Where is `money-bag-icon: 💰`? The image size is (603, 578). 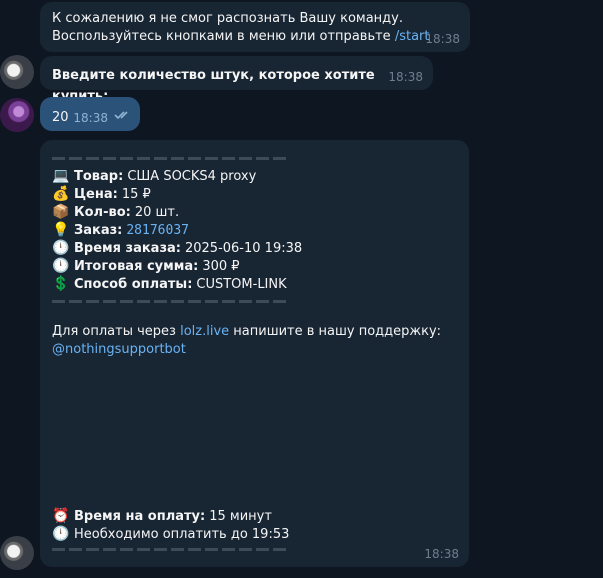
money-bag-icon: 💰 is located at coordinates (61, 194).